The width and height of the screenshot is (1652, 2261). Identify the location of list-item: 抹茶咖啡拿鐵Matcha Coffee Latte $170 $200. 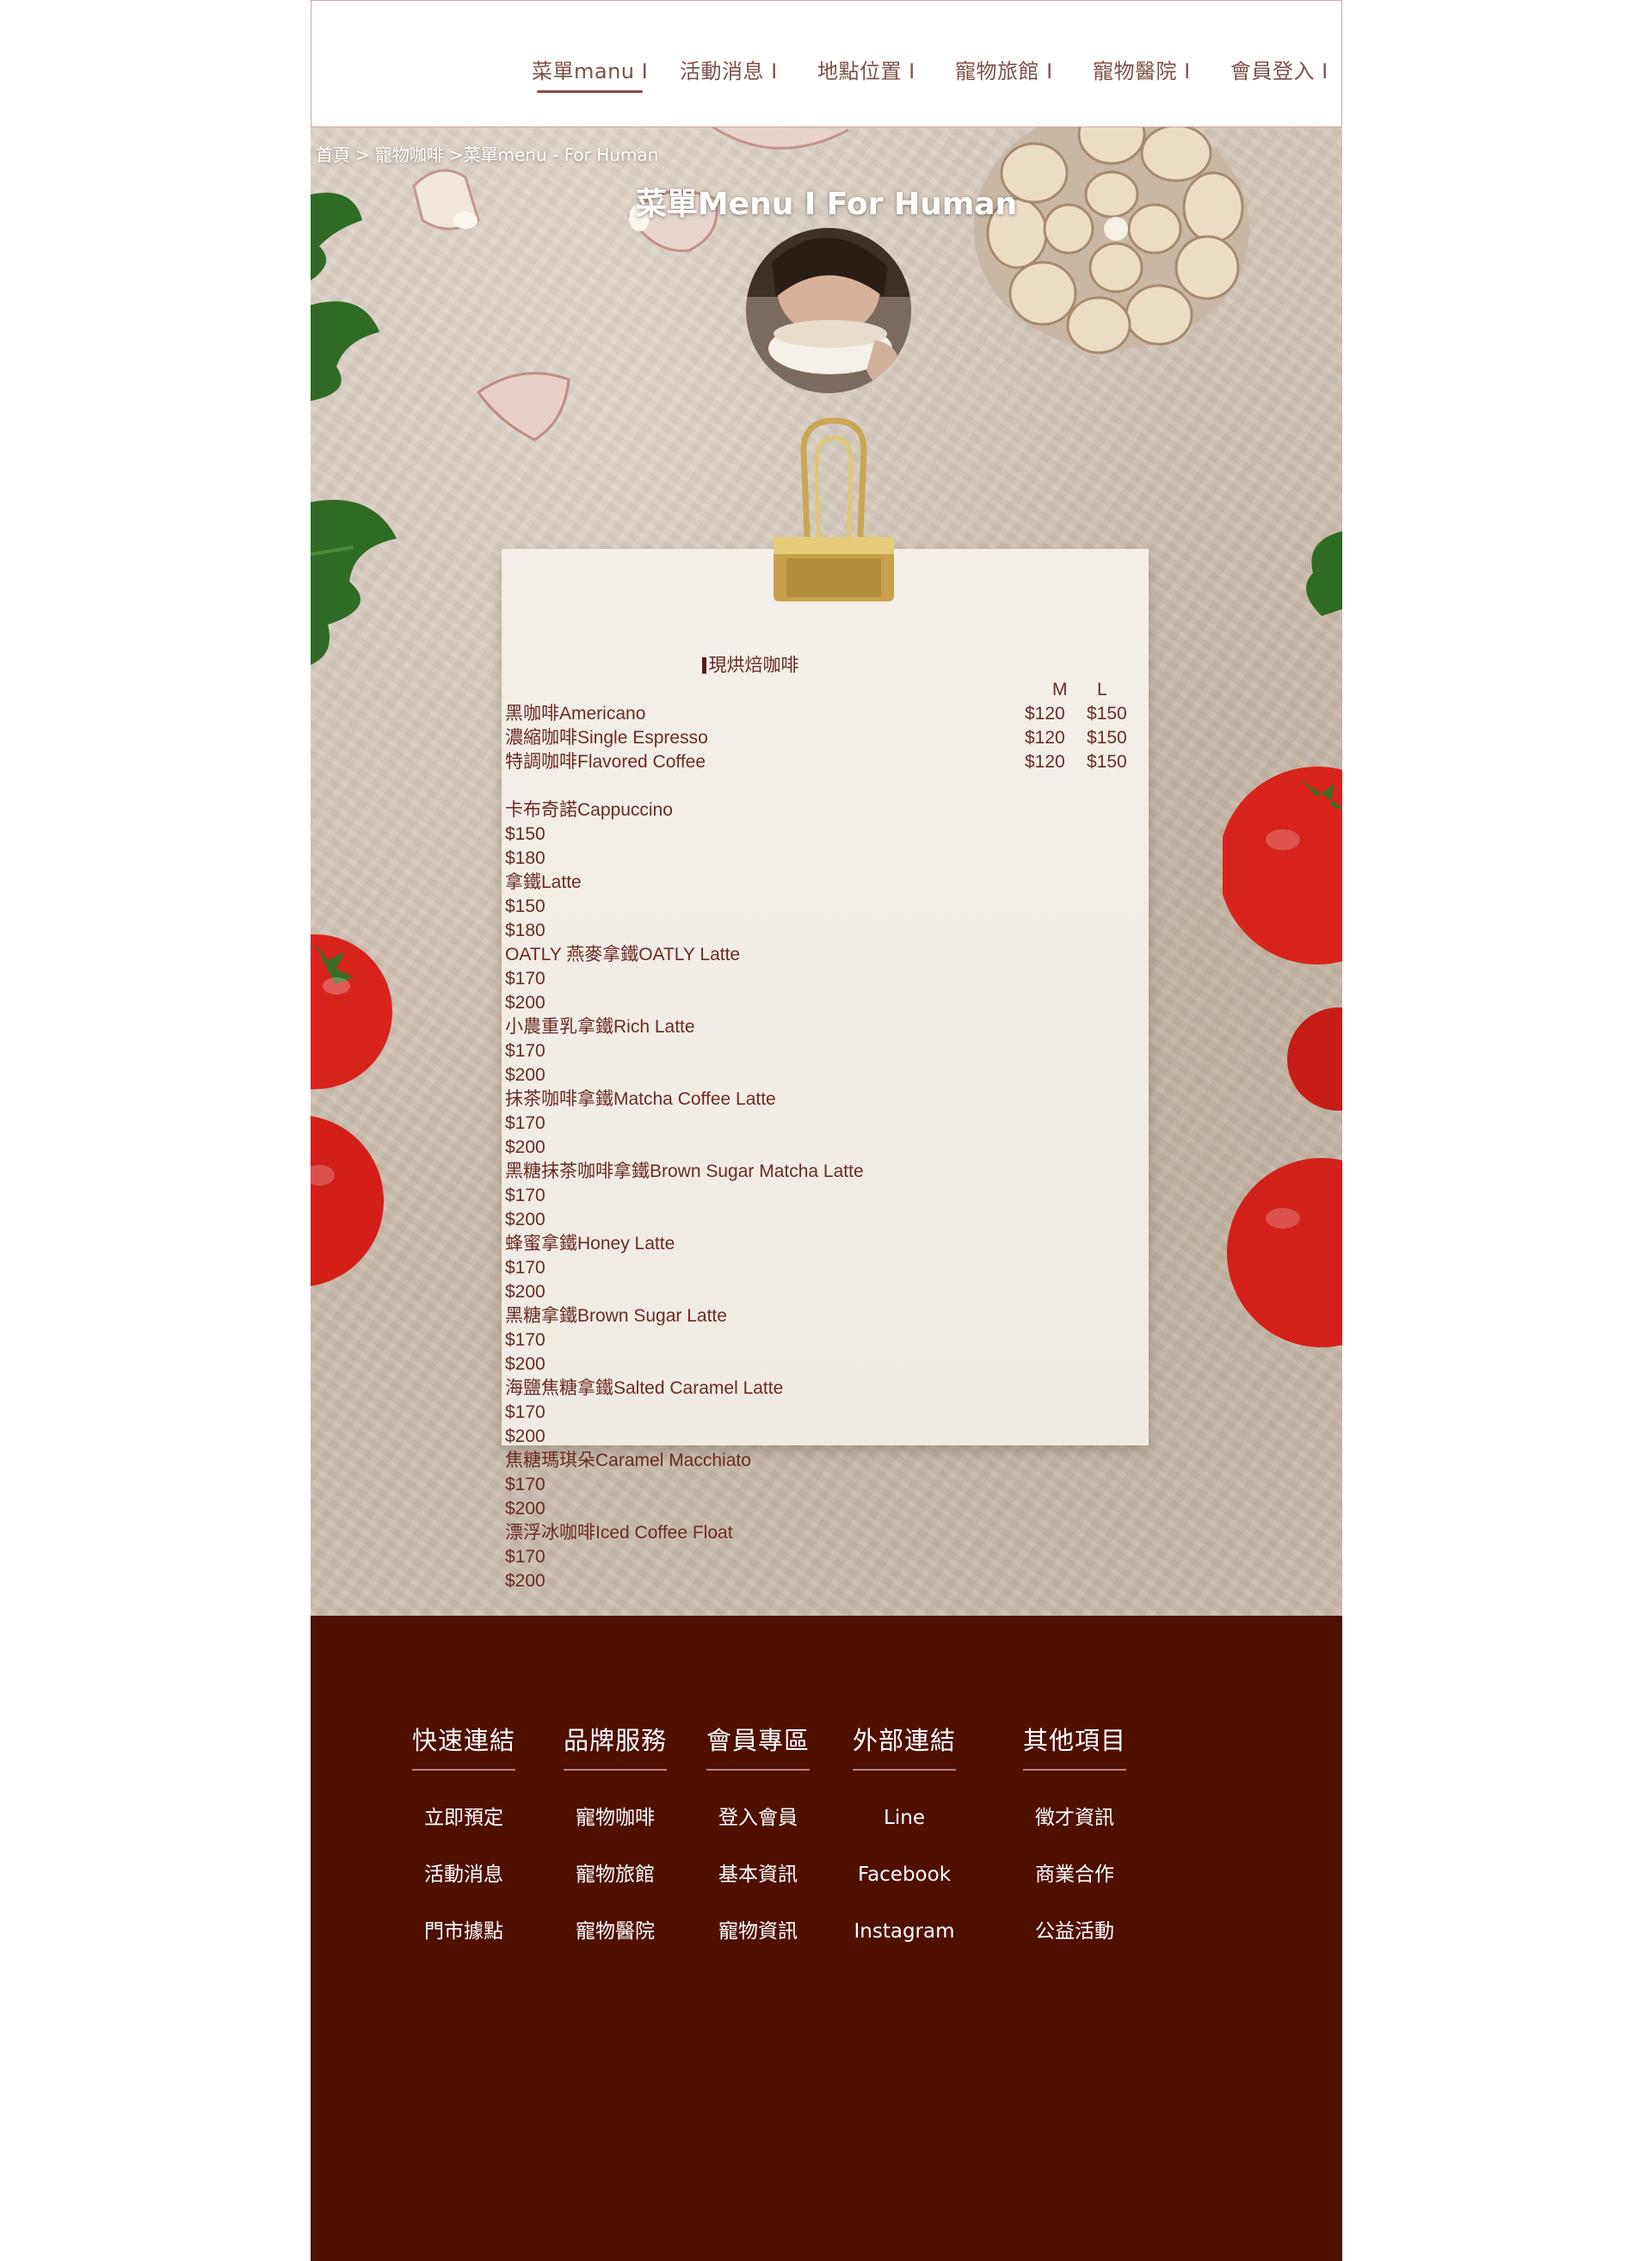
(640, 1123).